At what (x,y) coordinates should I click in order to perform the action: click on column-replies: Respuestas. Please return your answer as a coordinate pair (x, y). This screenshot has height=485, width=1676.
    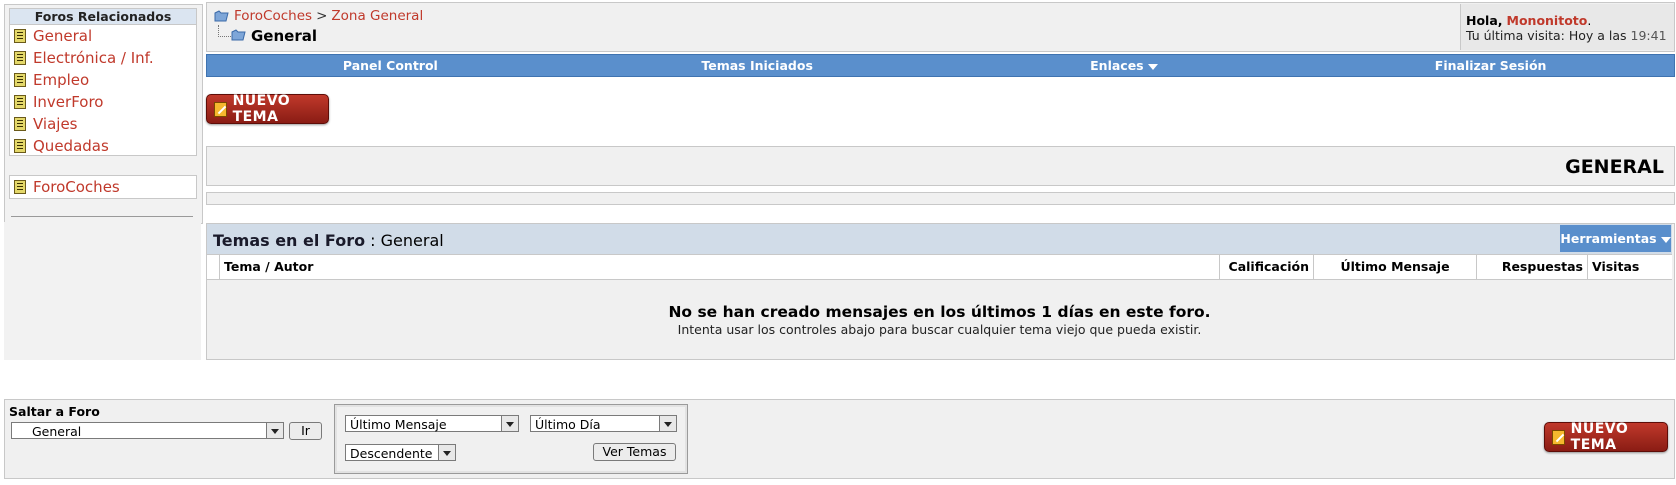
    Looking at the image, I should click on (1531, 267).